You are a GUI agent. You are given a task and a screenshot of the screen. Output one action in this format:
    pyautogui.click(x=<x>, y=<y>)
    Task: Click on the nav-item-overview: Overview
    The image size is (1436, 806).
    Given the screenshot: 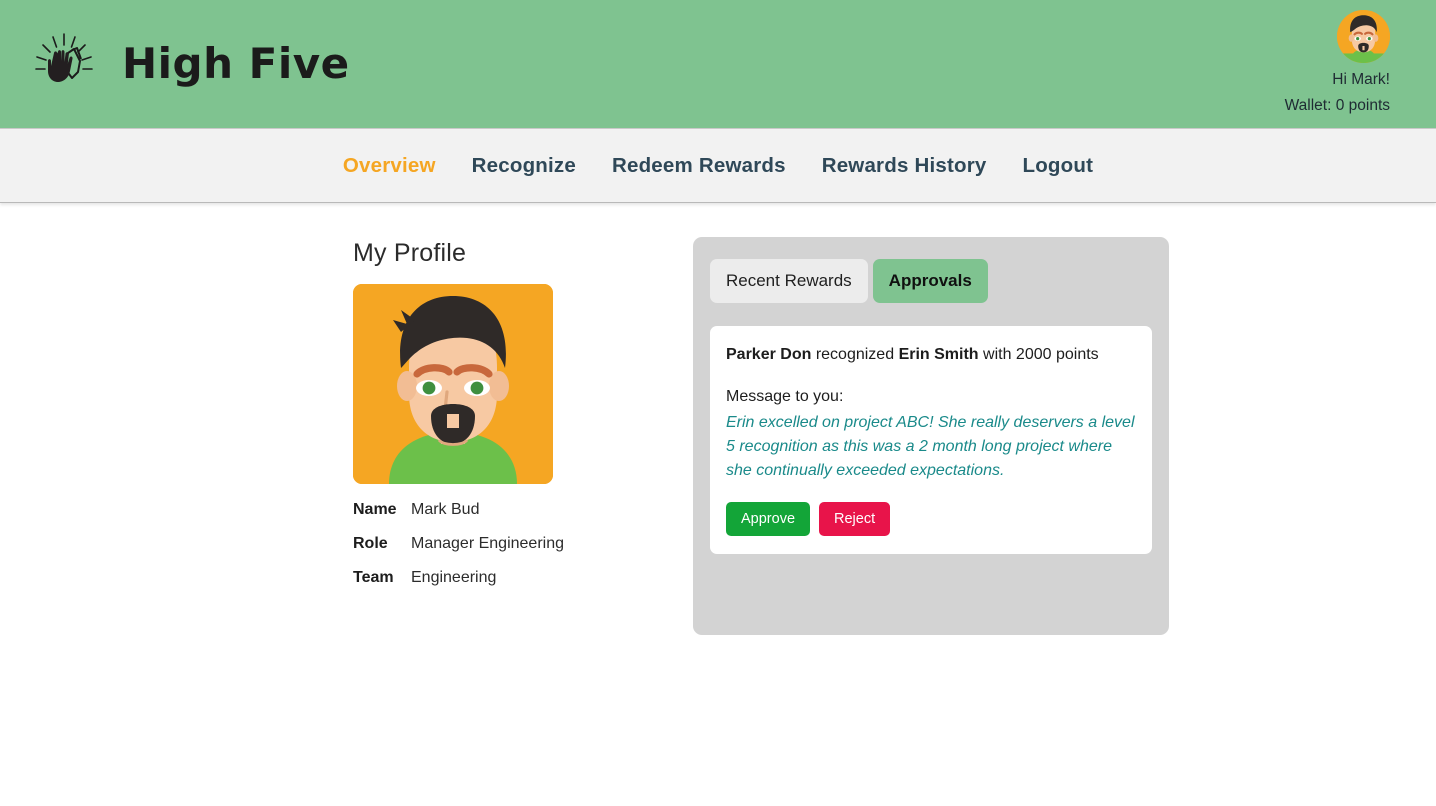 What is the action you would take?
    pyautogui.click(x=389, y=166)
    